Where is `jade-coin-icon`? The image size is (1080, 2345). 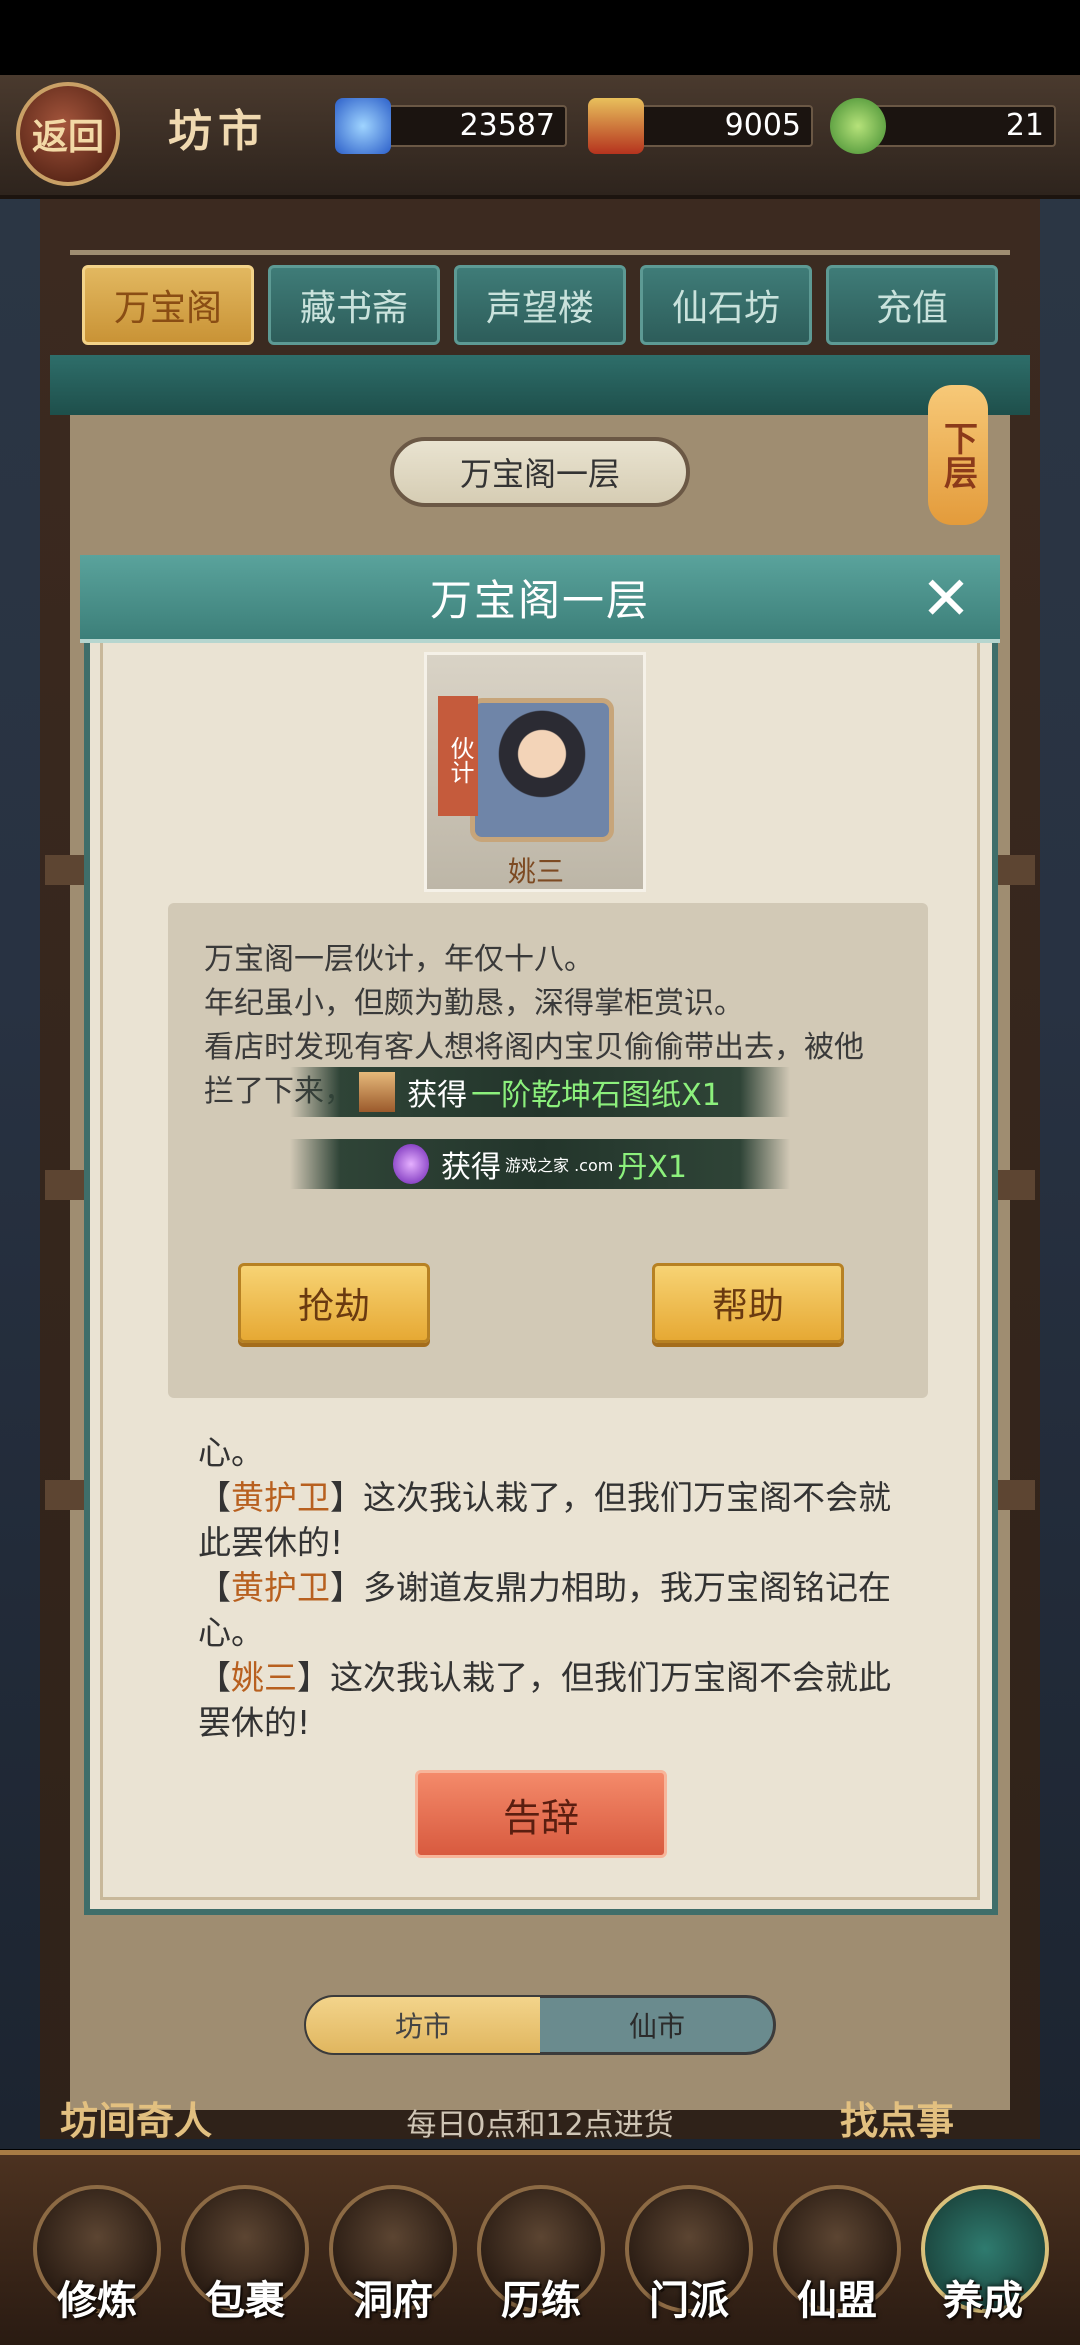 jade-coin-icon is located at coordinates (858, 126).